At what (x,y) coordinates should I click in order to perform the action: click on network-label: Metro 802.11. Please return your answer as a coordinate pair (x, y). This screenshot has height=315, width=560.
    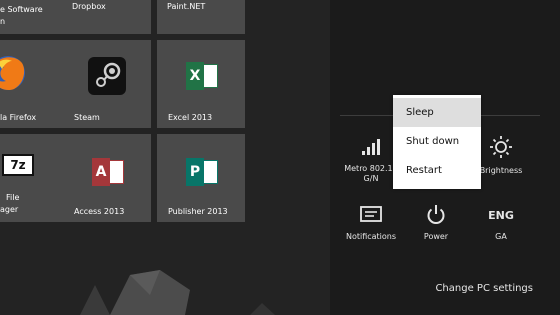
    Looking at the image, I should click on (371, 168).